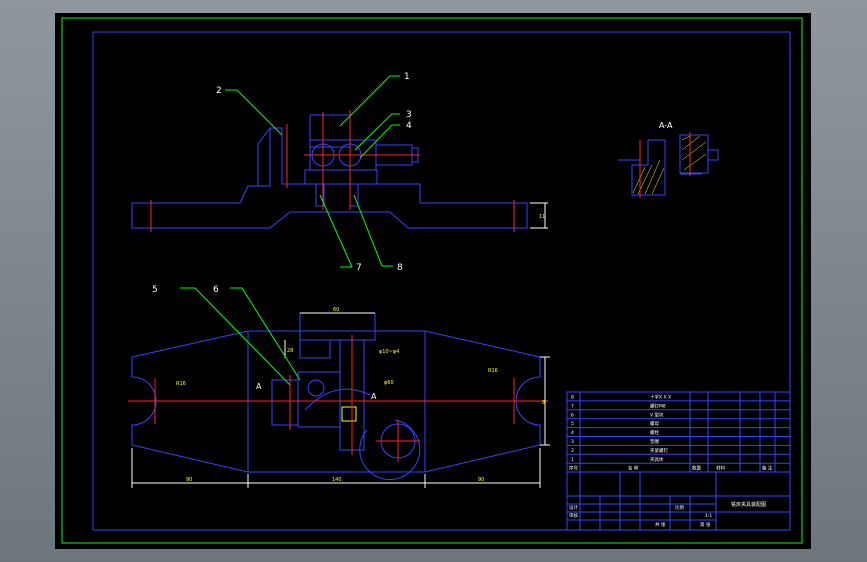 This screenshot has width=867, height=562. I want to click on bom-row-no: 1, so click(572, 460).